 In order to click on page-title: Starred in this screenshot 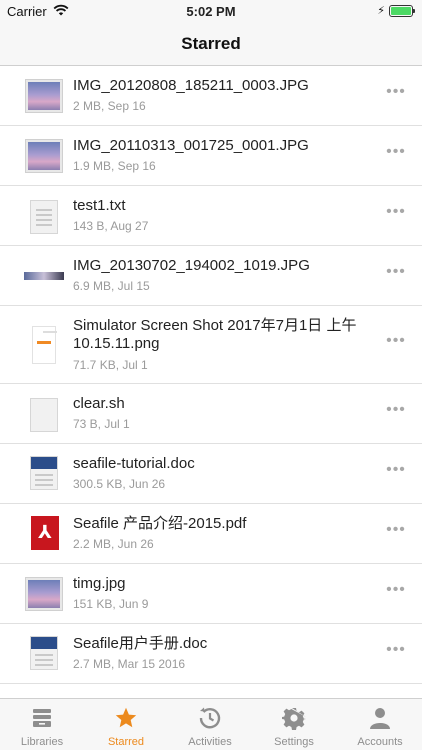, I will do `click(211, 43)`.